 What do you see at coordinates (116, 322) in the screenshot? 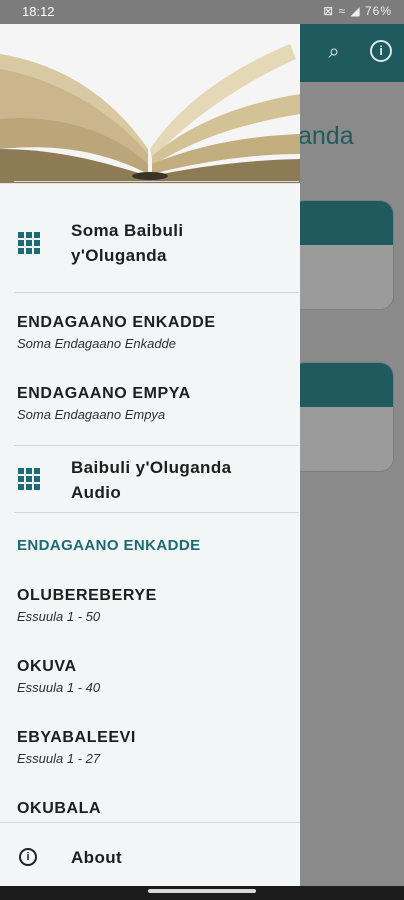
I see `old-testament-title: ENDAGAANO ENKADDE` at bounding box center [116, 322].